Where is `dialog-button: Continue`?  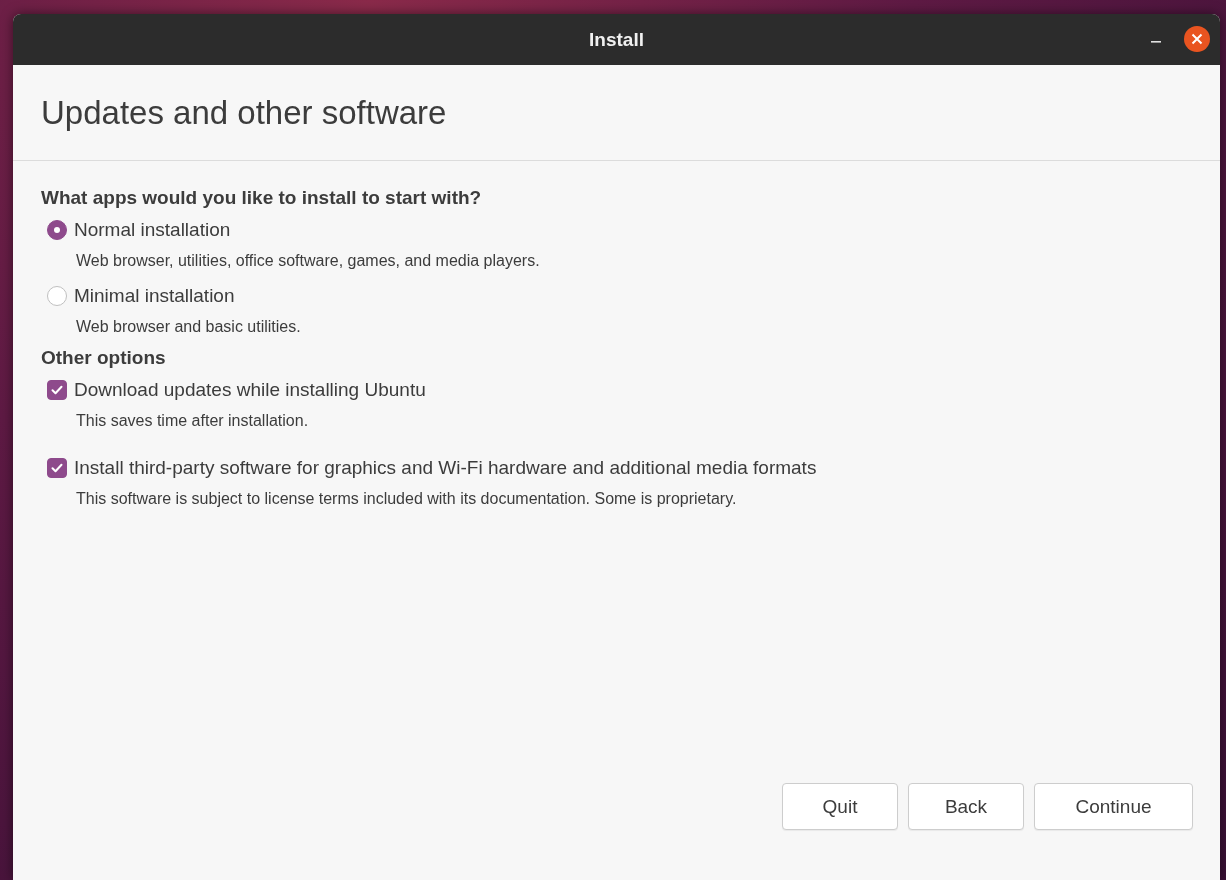
dialog-button: Continue is located at coordinates (1113, 806).